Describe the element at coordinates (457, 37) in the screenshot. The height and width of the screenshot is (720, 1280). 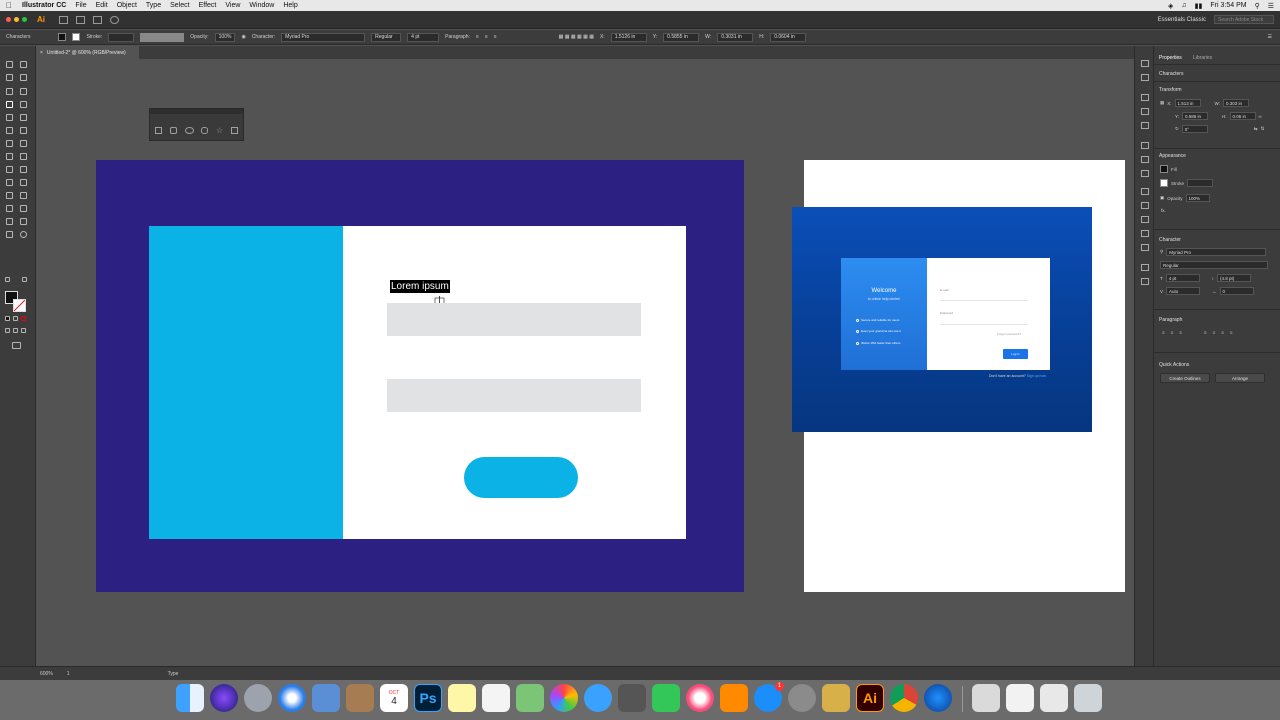
I see `paragraph-label: Paragraph:` at that location.